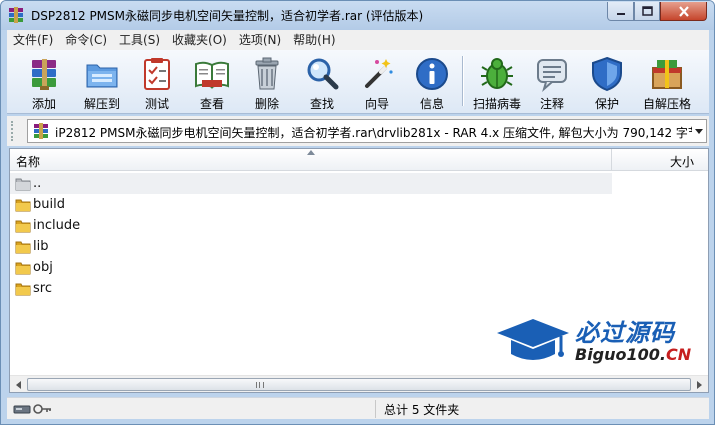  I want to click on watermark: 必过源码 Biguo100.CN, so click(600, 341).